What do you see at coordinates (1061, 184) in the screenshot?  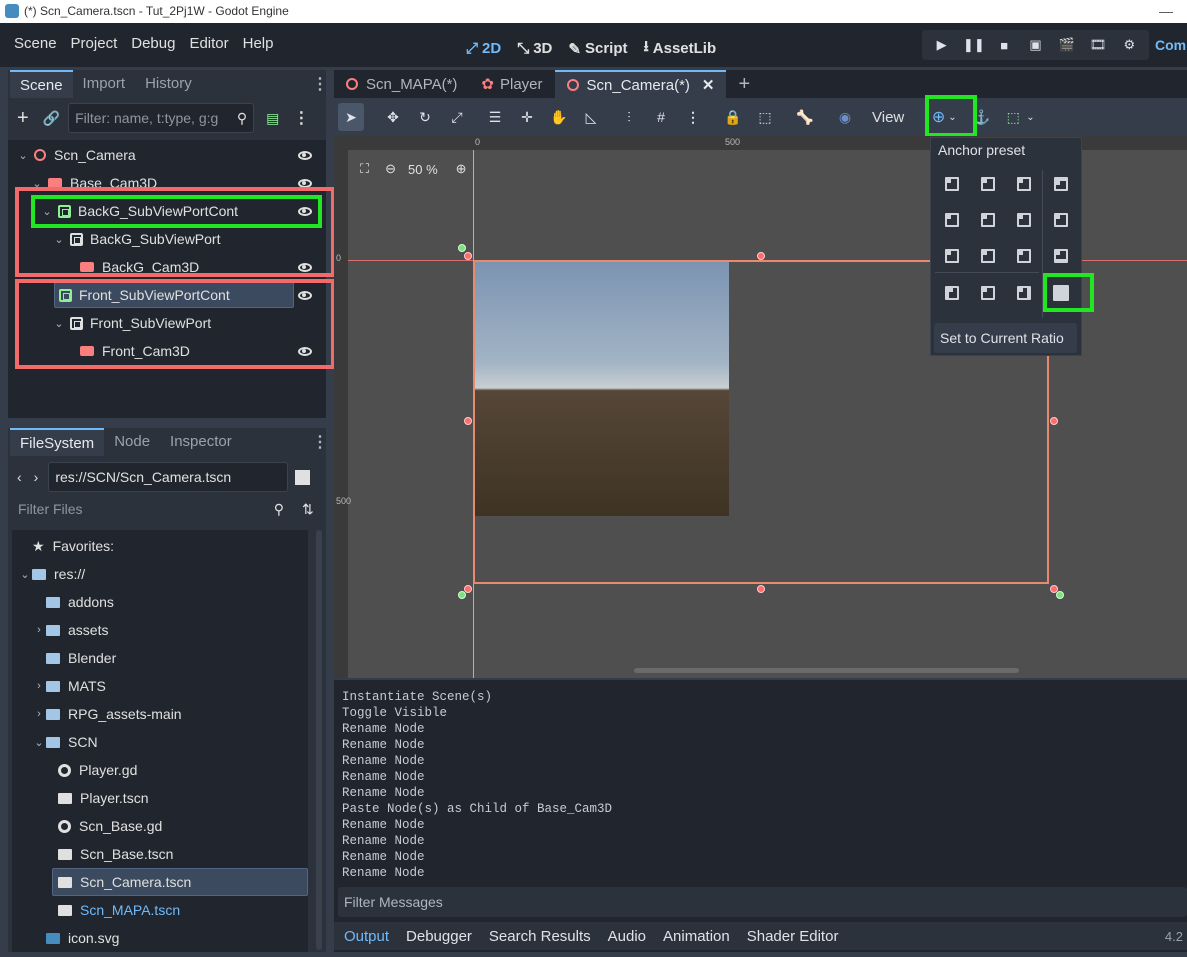 I see `preset-top-wide` at bounding box center [1061, 184].